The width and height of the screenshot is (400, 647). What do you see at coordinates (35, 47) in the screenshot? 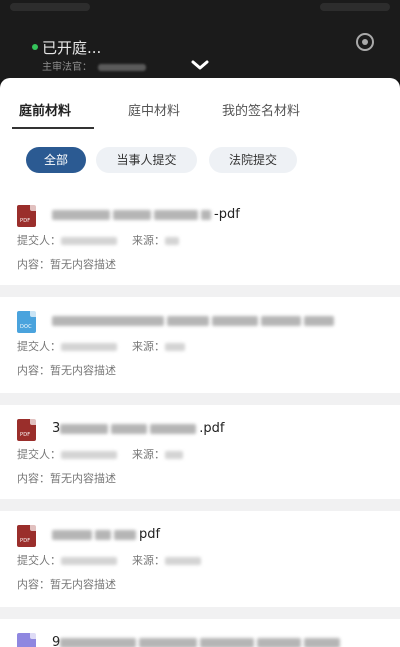
I see `live-status-dot` at bounding box center [35, 47].